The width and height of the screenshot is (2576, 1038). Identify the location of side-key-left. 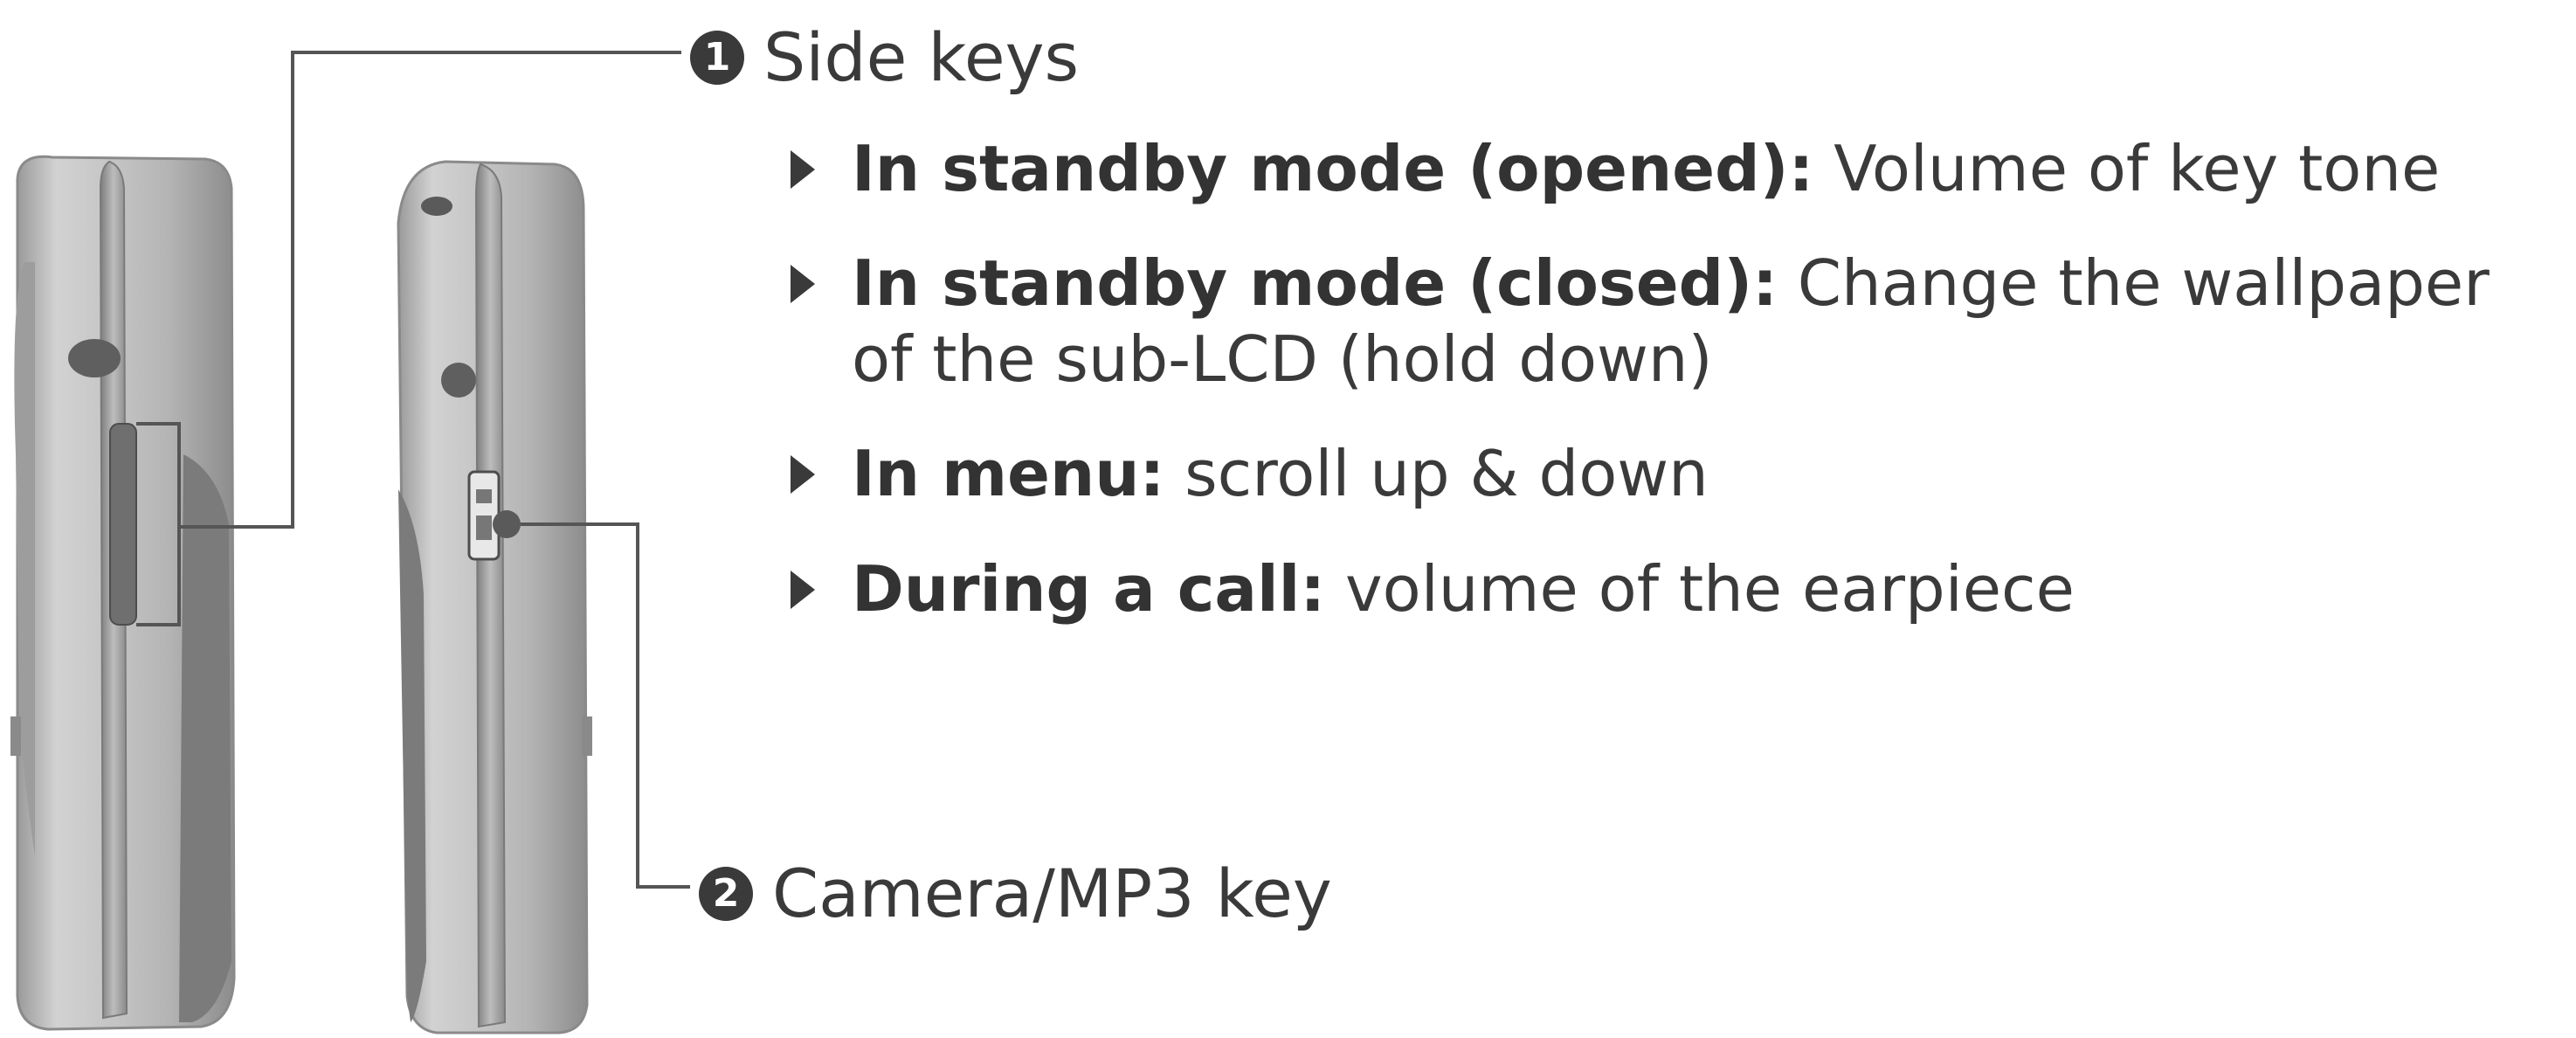
(123, 524).